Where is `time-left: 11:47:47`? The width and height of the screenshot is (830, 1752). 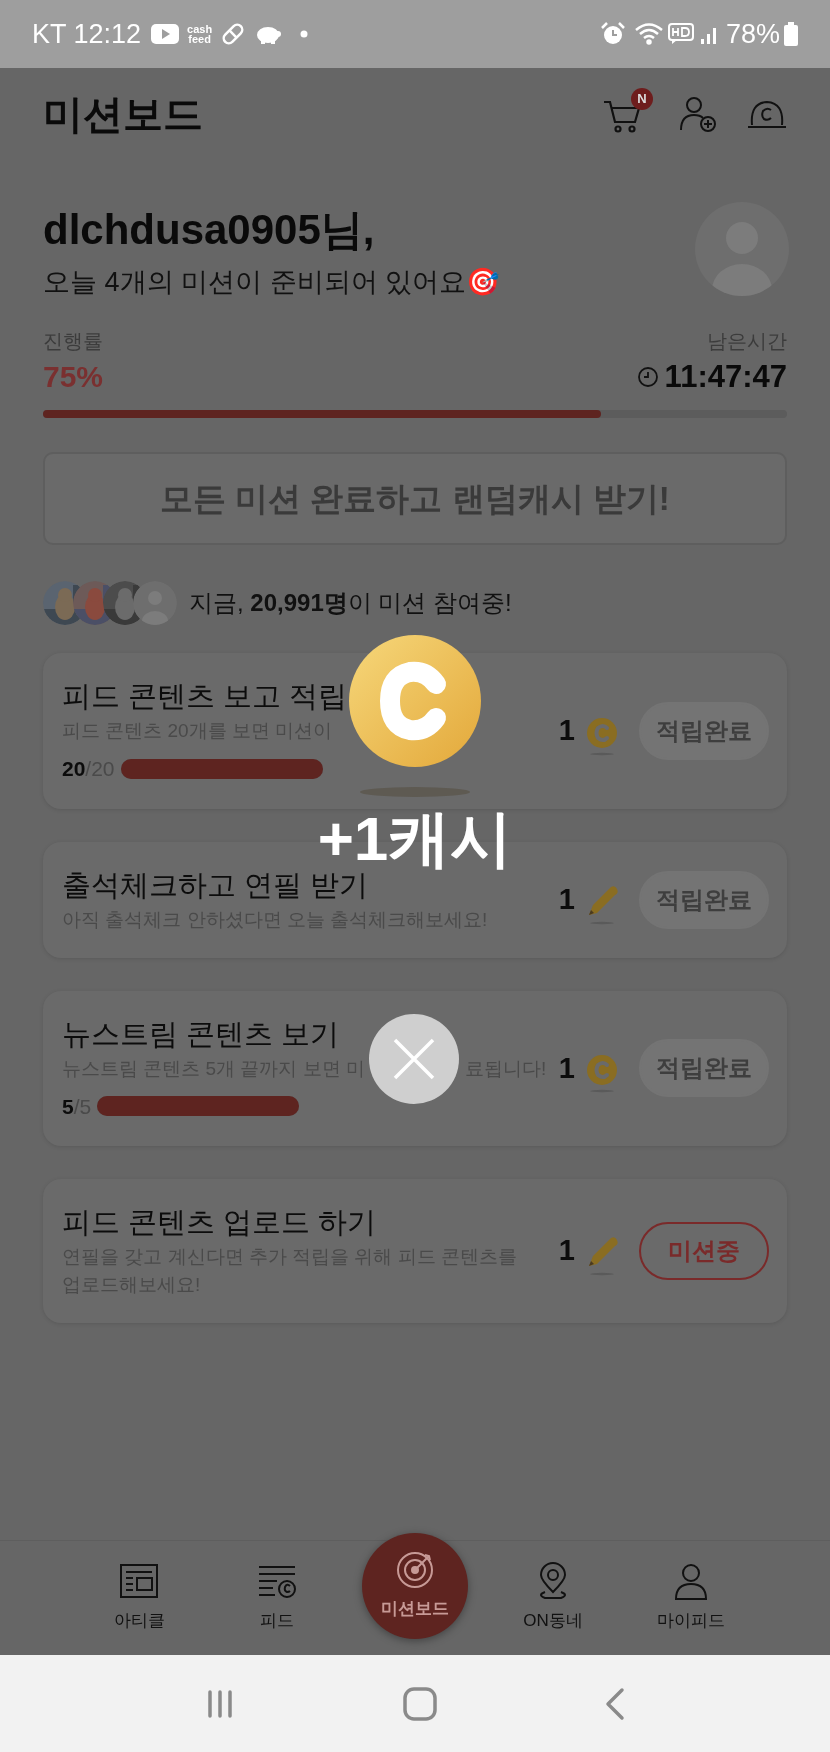 time-left: 11:47:47 is located at coordinates (725, 377).